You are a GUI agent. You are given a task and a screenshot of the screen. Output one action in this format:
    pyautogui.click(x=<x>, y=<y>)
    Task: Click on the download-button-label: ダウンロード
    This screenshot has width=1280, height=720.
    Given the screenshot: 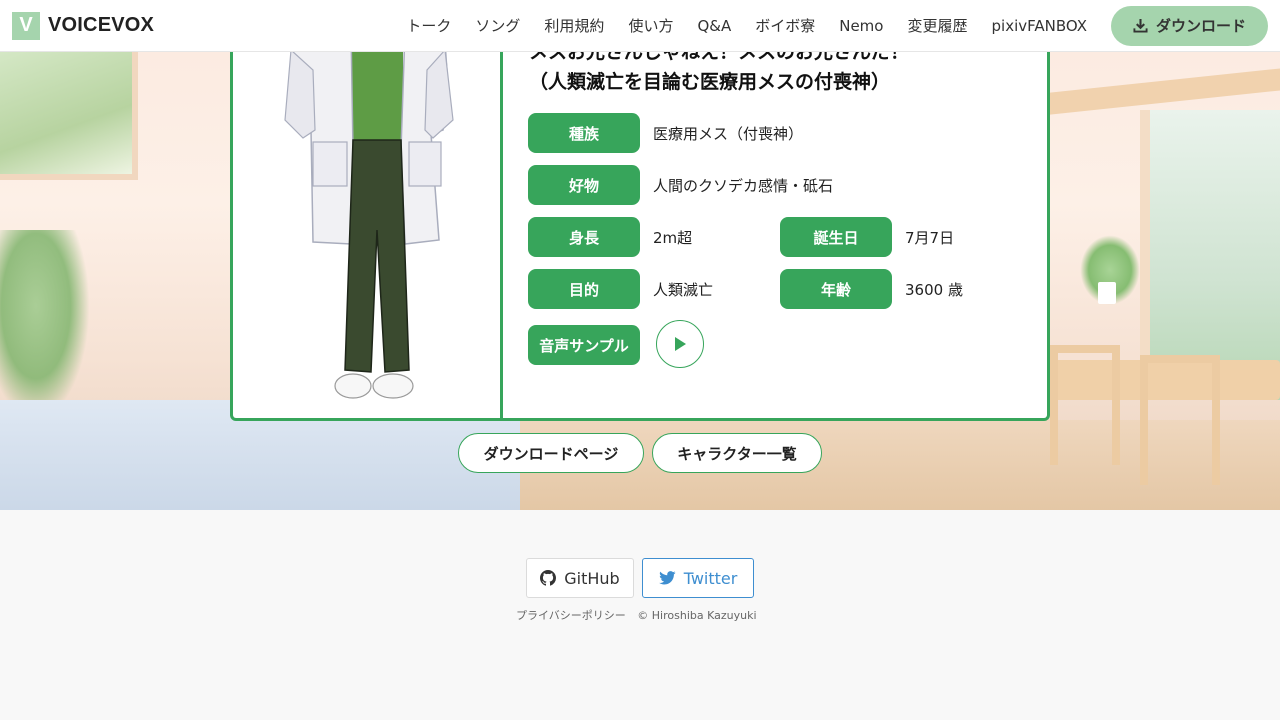 What is the action you would take?
    pyautogui.click(x=1200, y=26)
    